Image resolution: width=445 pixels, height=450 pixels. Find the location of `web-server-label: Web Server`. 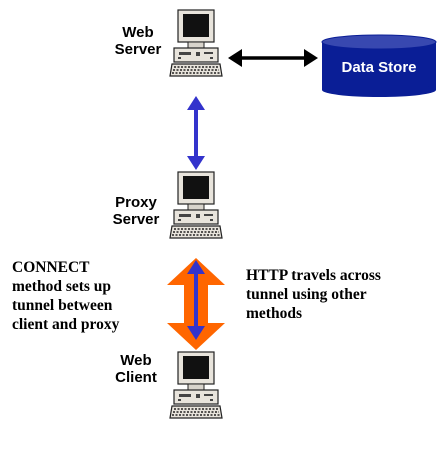

web-server-label: Web Server is located at coordinates (138, 41).